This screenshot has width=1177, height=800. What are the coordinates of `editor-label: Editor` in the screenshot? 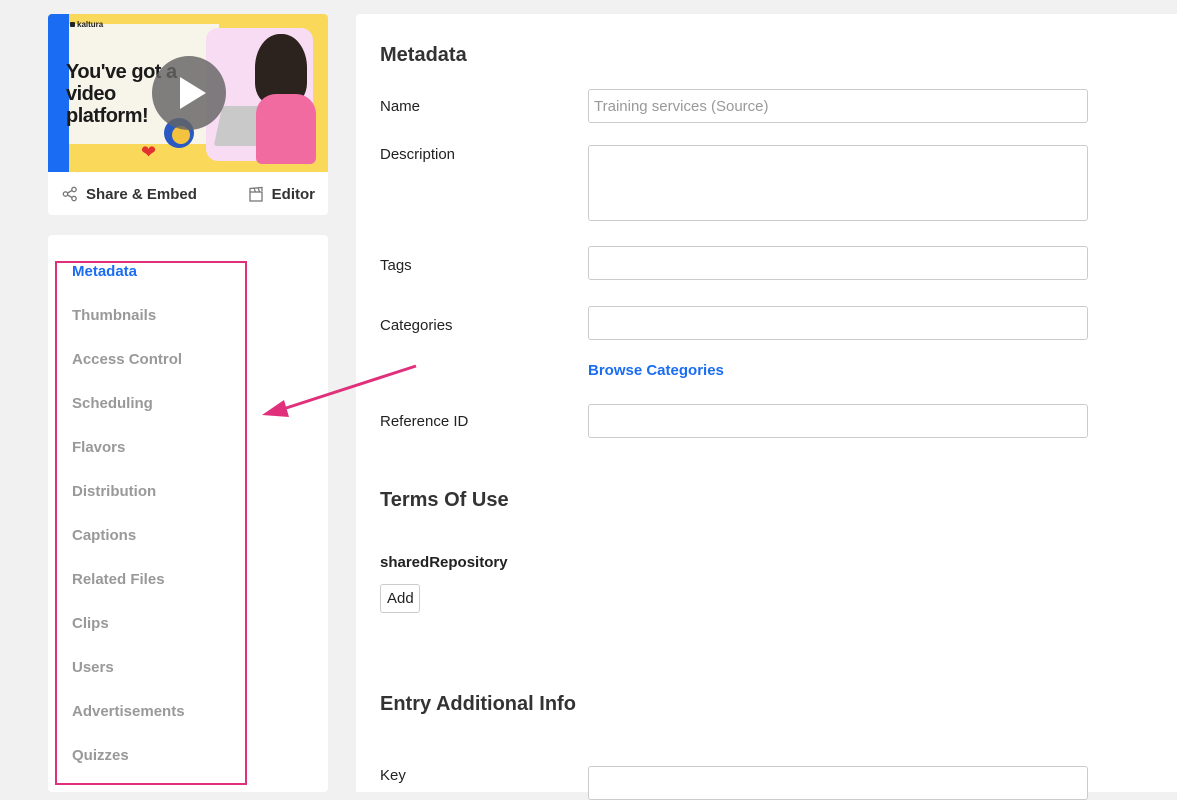 It's located at (293, 194).